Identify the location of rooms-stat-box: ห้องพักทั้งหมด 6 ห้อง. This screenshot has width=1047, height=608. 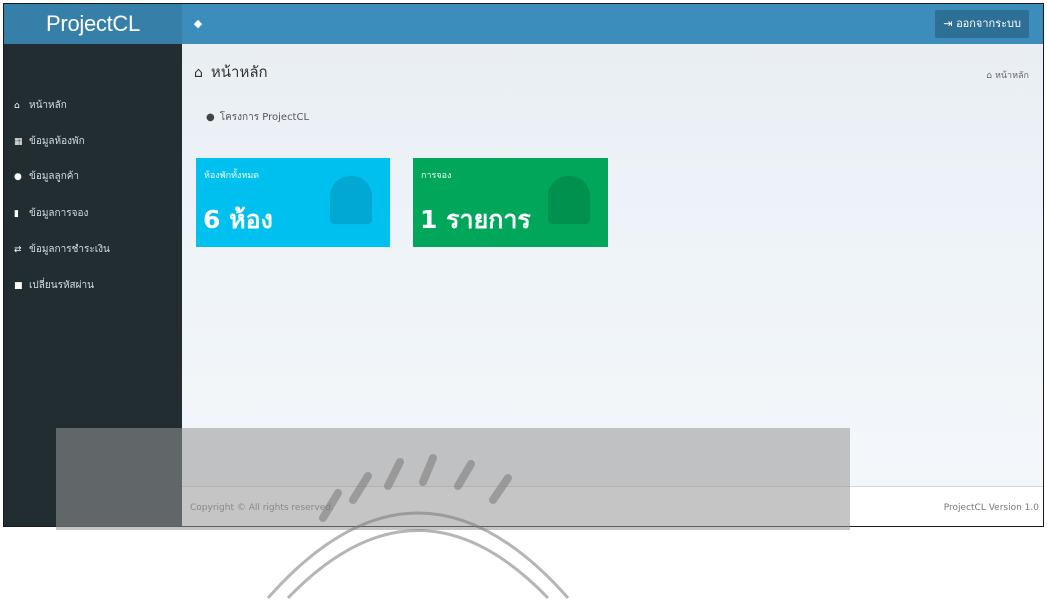
(293, 202).